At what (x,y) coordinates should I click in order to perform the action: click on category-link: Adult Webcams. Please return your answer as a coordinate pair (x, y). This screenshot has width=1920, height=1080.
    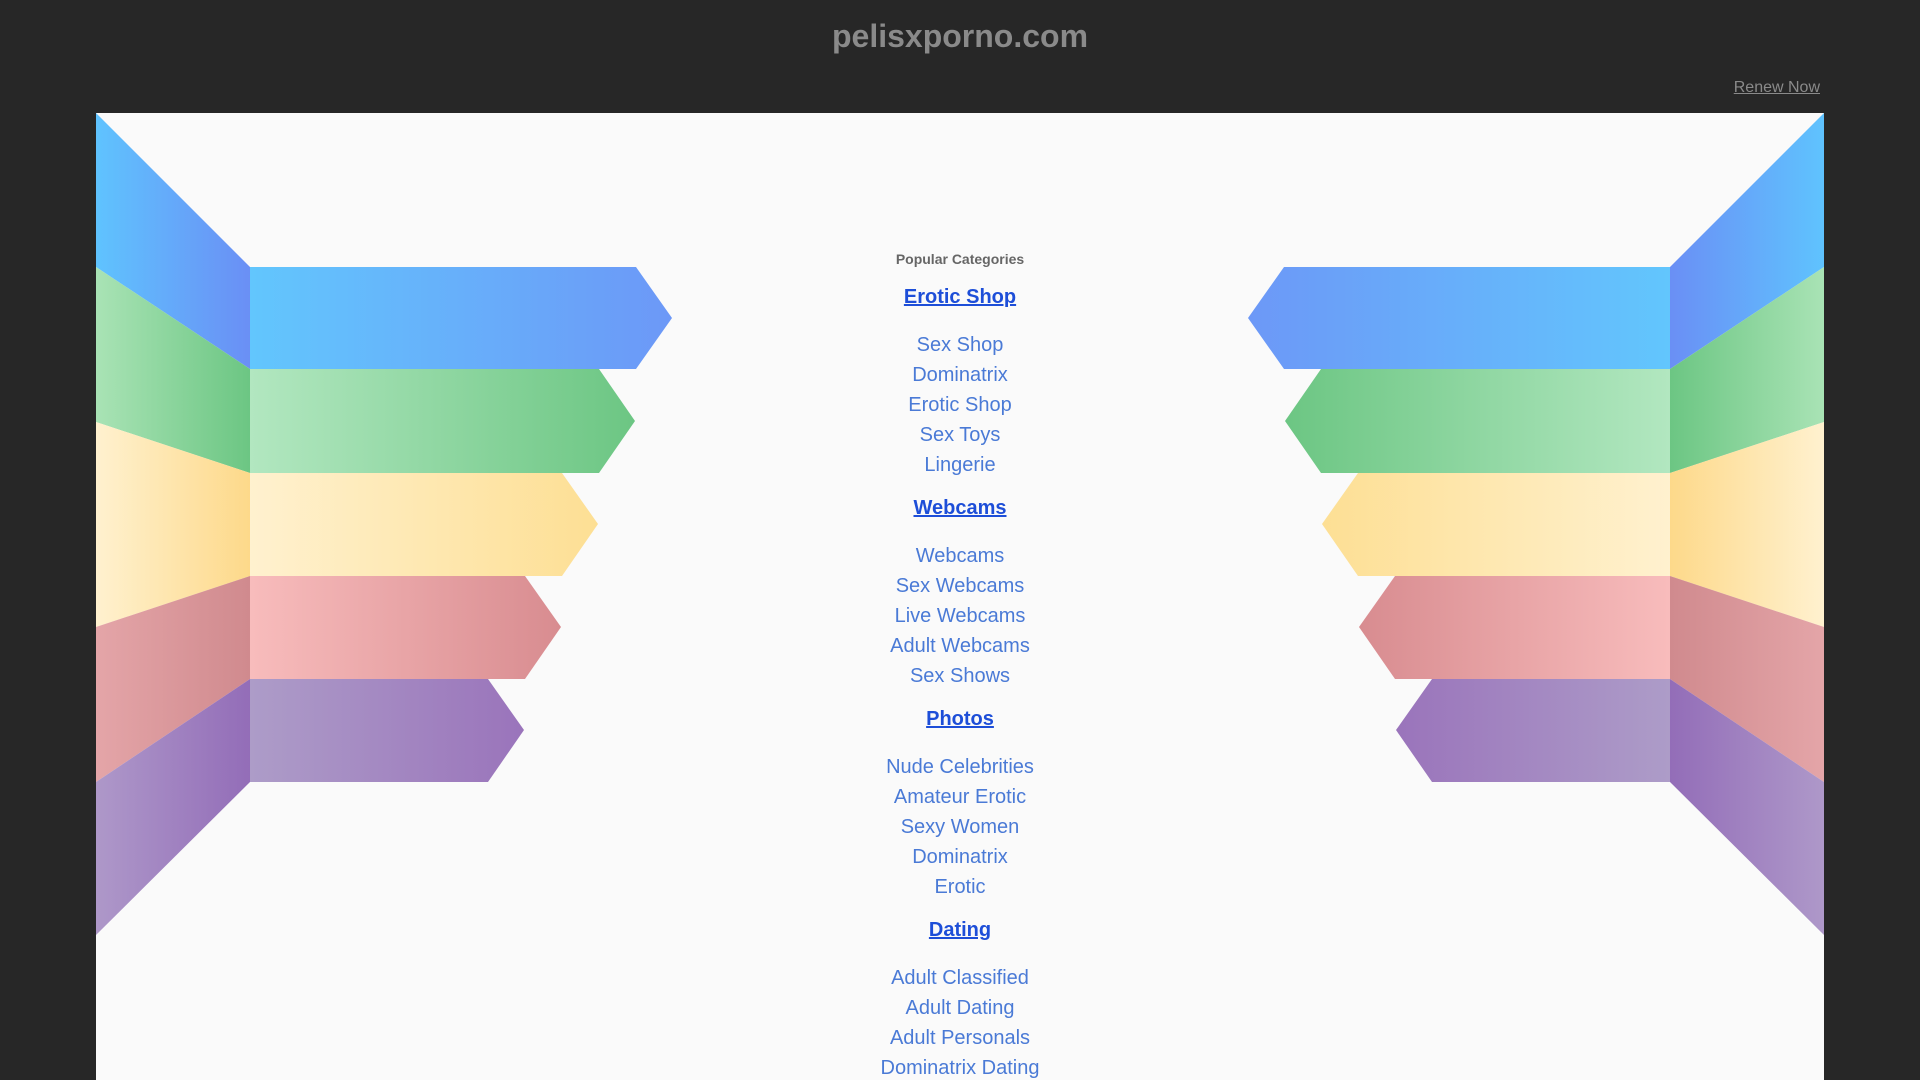
    Looking at the image, I should click on (960, 646).